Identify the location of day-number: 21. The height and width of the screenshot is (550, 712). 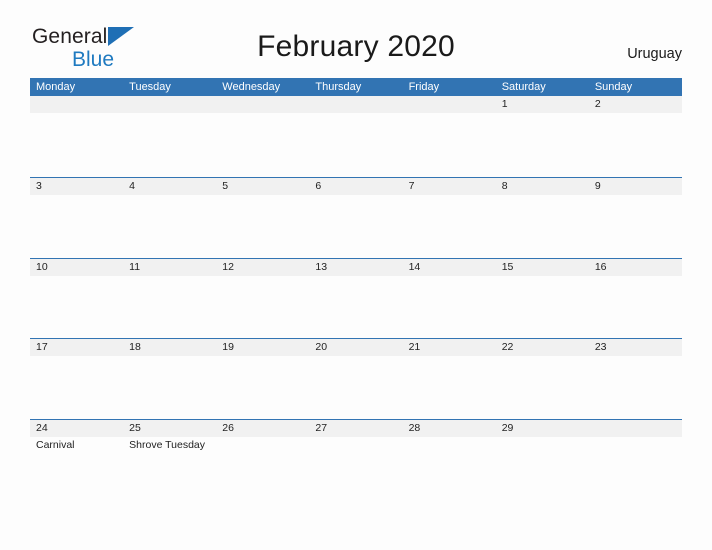
(414, 347).